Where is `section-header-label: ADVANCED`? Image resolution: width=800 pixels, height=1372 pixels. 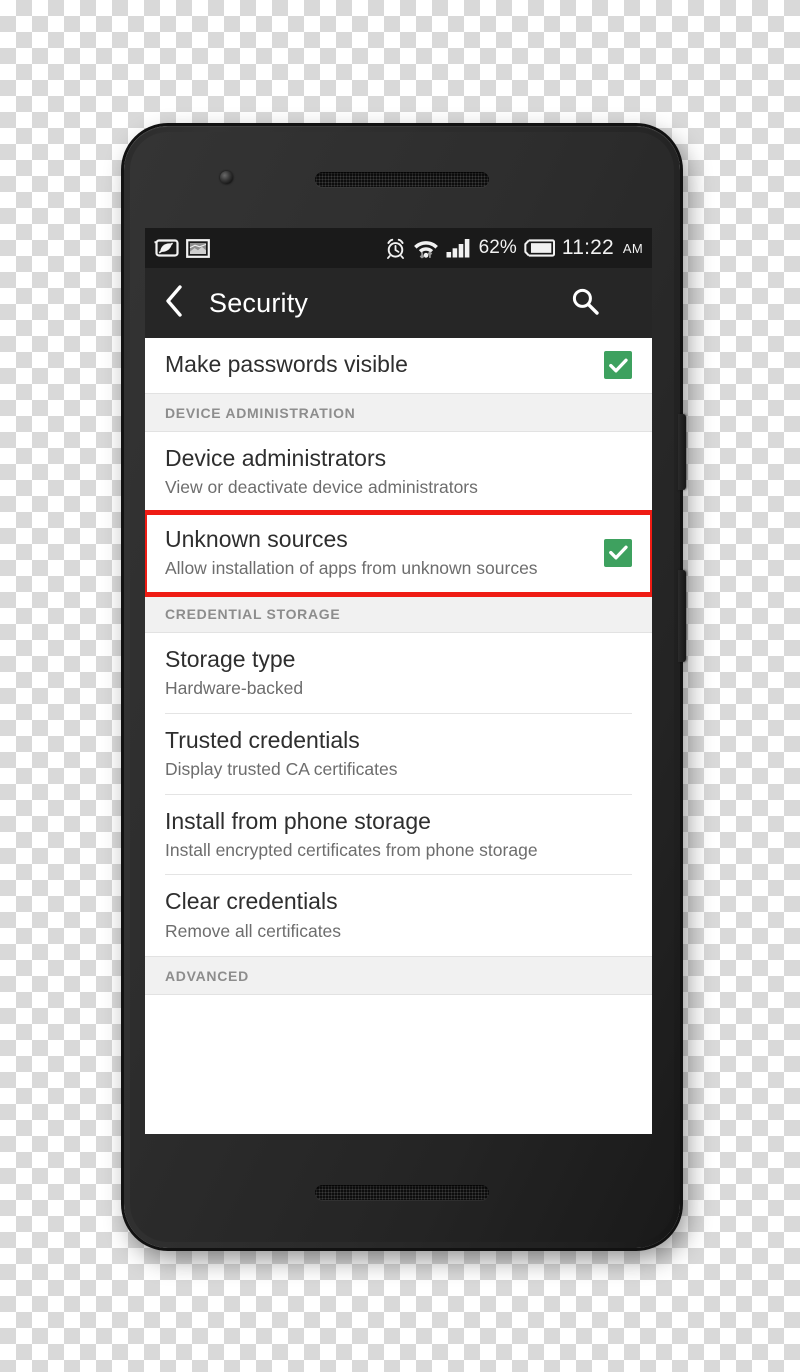
section-header-label: ADVANCED is located at coordinates (207, 976).